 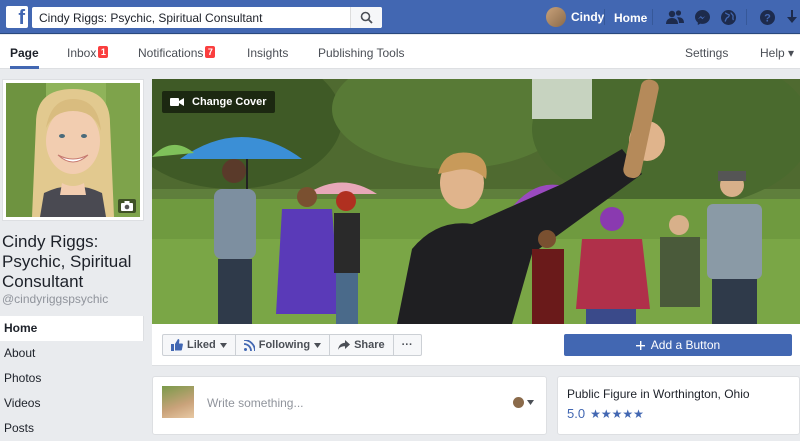 I want to click on more-options-label: ···, so click(x=407, y=345).